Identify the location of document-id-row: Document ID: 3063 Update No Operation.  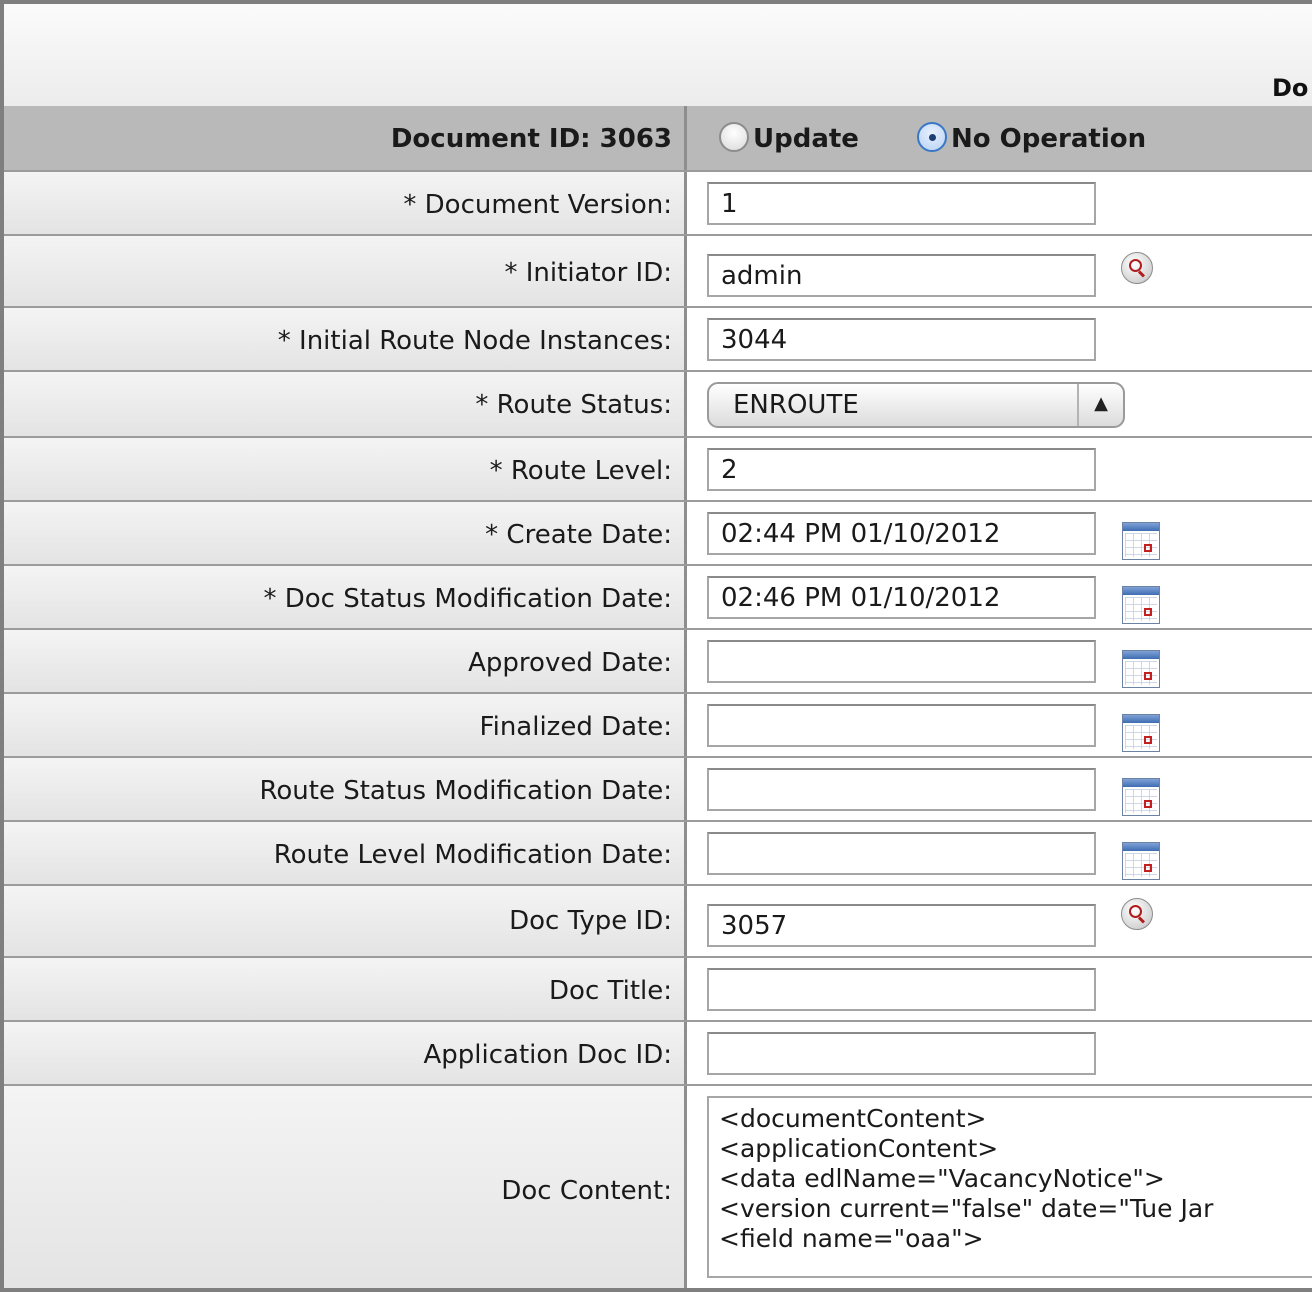
(658, 139).